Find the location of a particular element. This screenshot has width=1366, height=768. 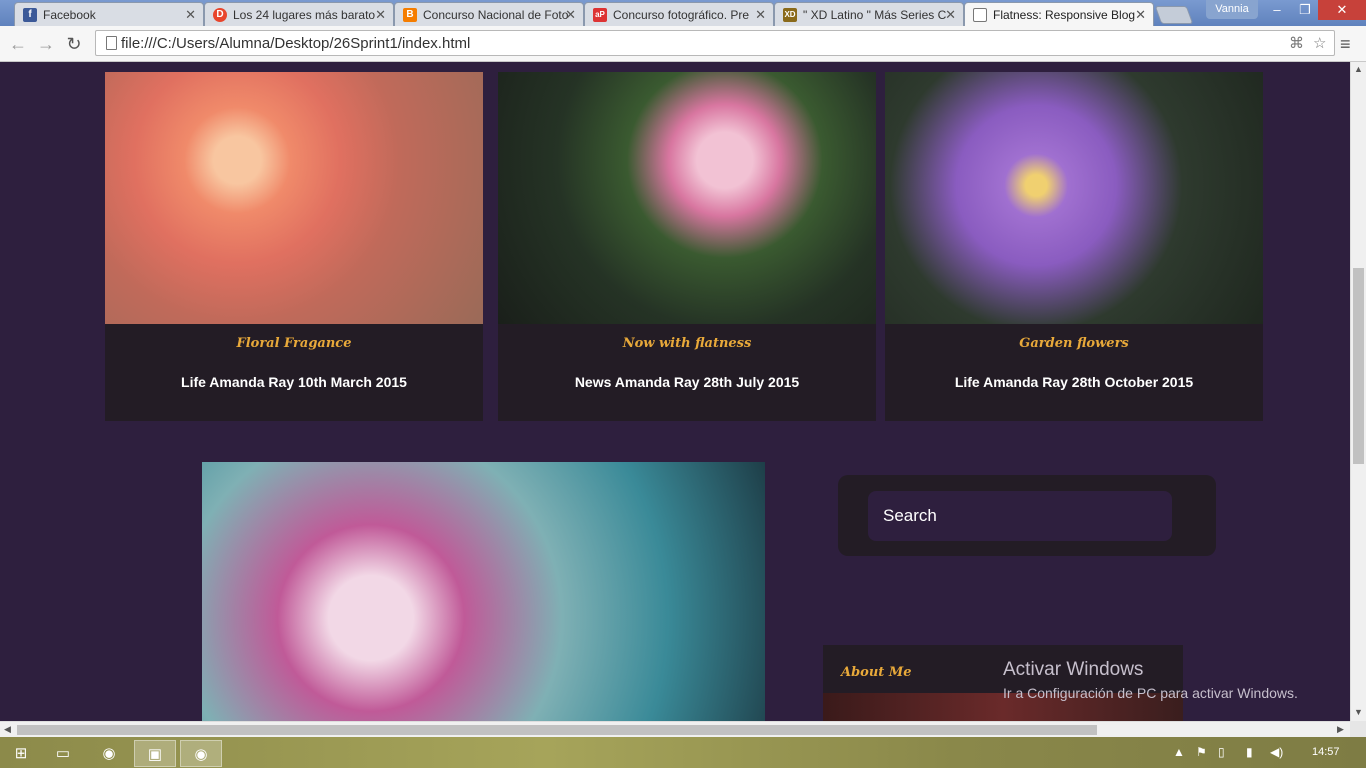

horizontal-scrollbar: ◀ ▶ is located at coordinates (675, 729).